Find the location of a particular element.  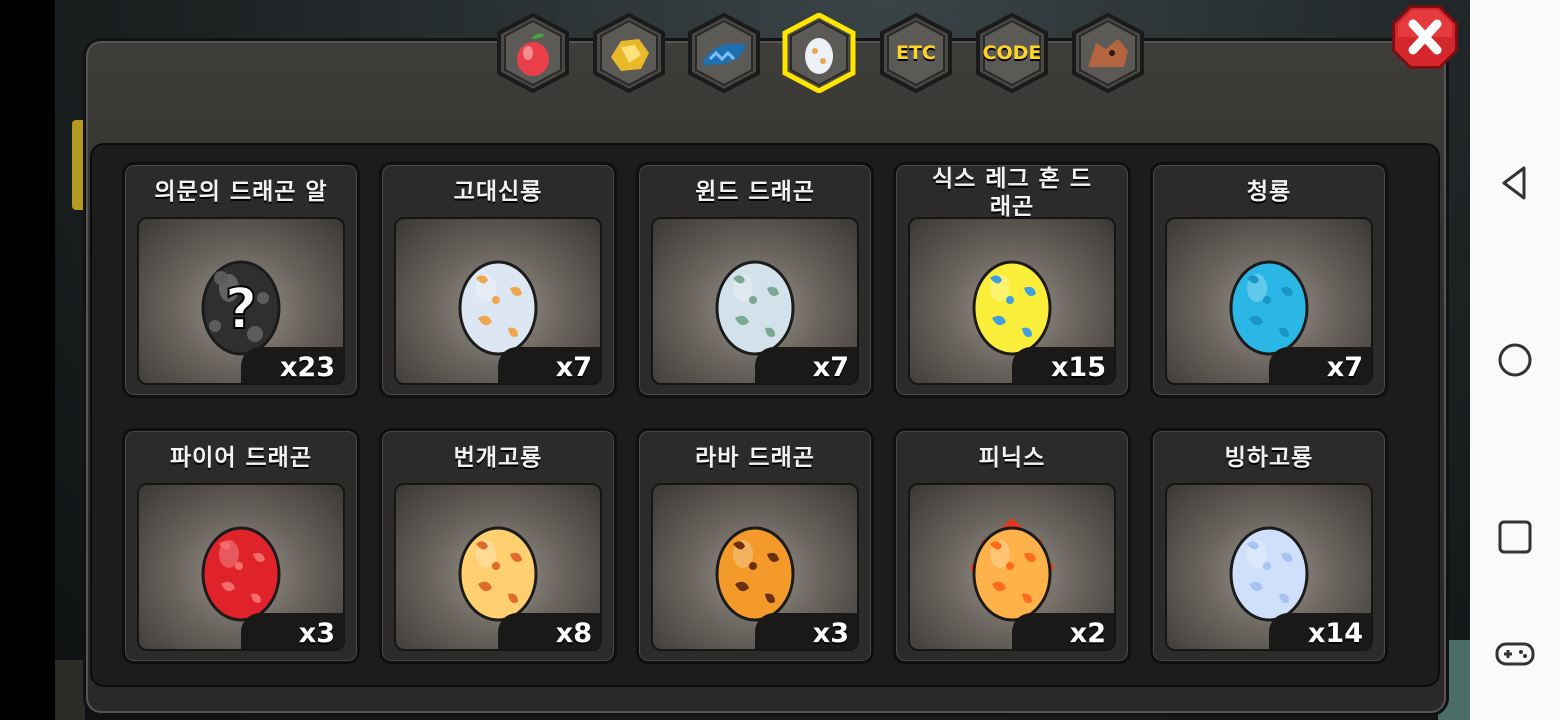

tab-code: CODE is located at coordinates (1012, 53).